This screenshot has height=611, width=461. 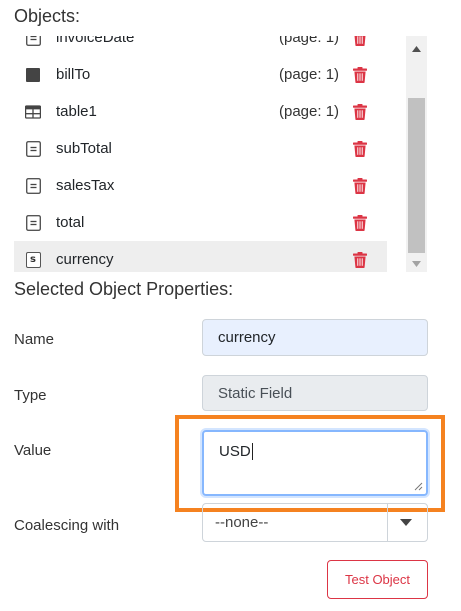 I want to click on value-label: Value, so click(x=33, y=450).